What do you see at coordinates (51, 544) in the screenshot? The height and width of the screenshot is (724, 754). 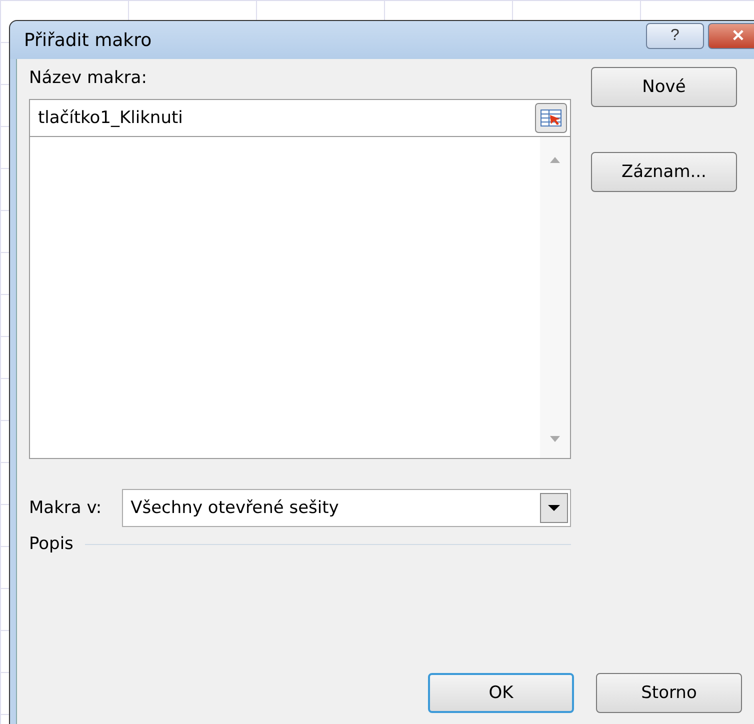 I see `section-label: Popis` at bounding box center [51, 544].